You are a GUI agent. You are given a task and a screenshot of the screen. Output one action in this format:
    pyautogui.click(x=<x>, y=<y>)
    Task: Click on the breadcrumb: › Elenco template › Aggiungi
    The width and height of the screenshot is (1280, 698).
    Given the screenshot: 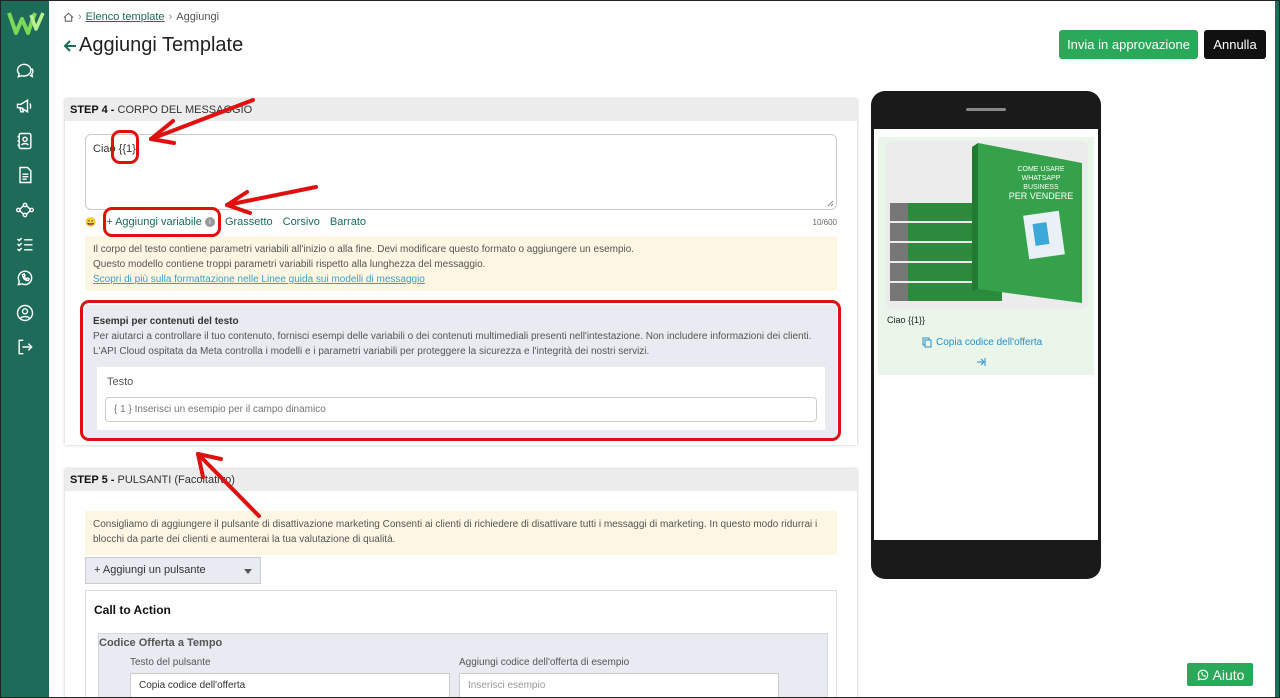 What is the action you would take?
    pyautogui.click(x=141, y=17)
    